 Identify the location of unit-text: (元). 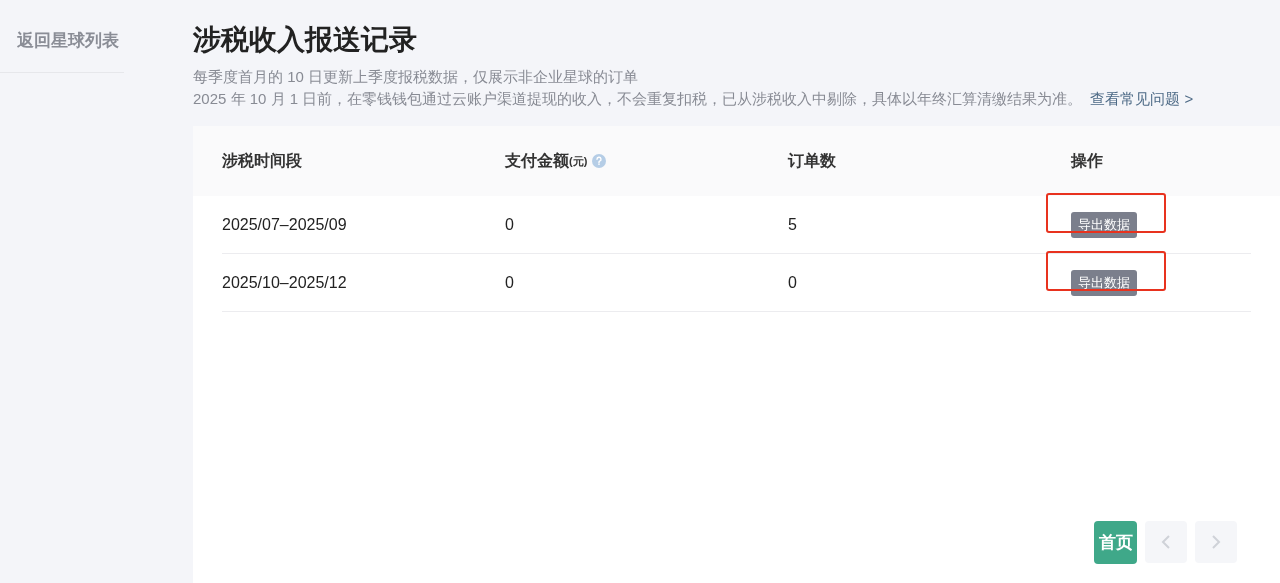
(578, 161).